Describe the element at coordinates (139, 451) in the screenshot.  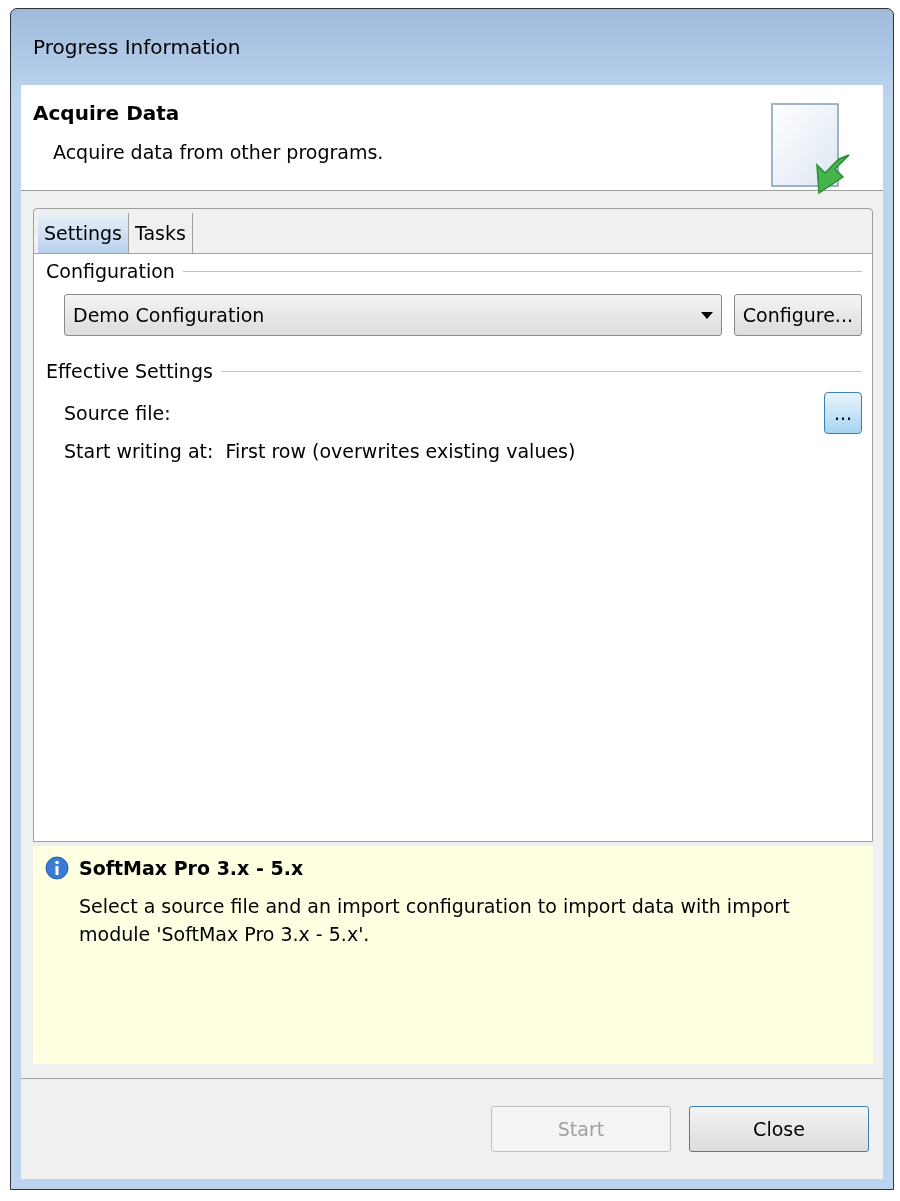
I see `start-writing-label: Start writing at:` at that location.